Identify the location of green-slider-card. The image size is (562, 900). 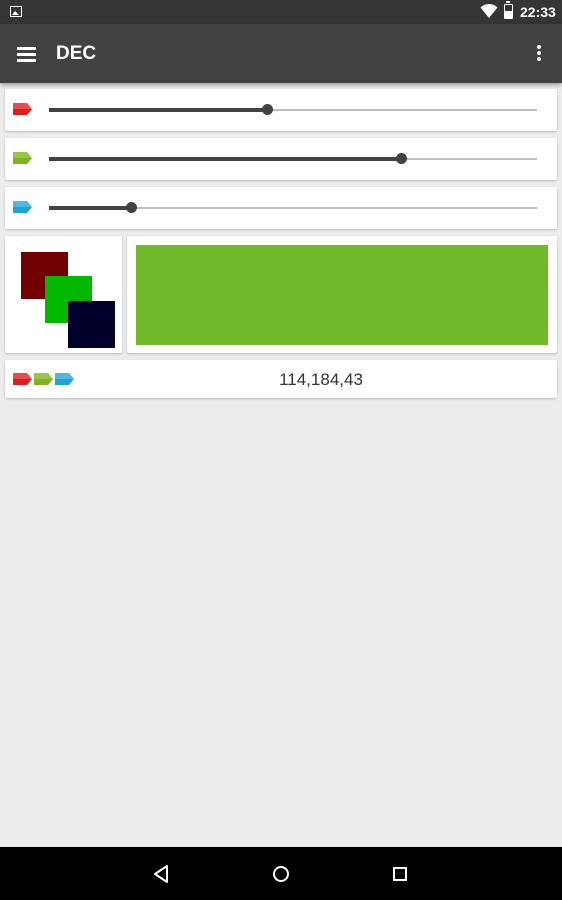
(281, 159).